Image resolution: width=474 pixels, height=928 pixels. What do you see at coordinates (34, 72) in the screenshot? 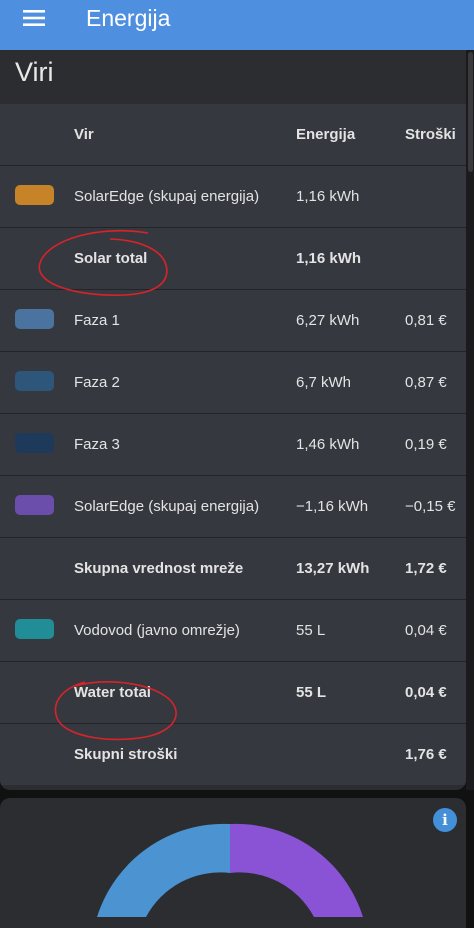
I see `card-title: Viri` at bounding box center [34, 72].